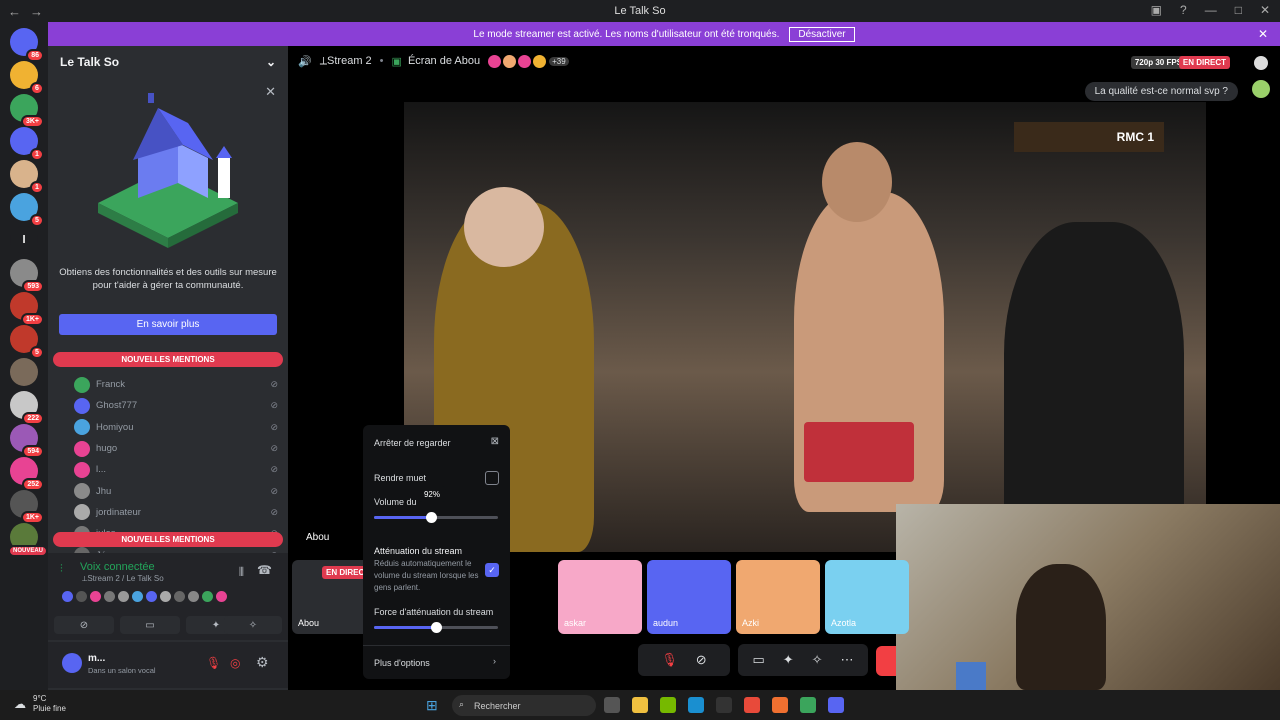  Describe the element at coordinates (49, 704) in the screenshot. I see `weather-widget: 9°C Pluie fine` at that location.